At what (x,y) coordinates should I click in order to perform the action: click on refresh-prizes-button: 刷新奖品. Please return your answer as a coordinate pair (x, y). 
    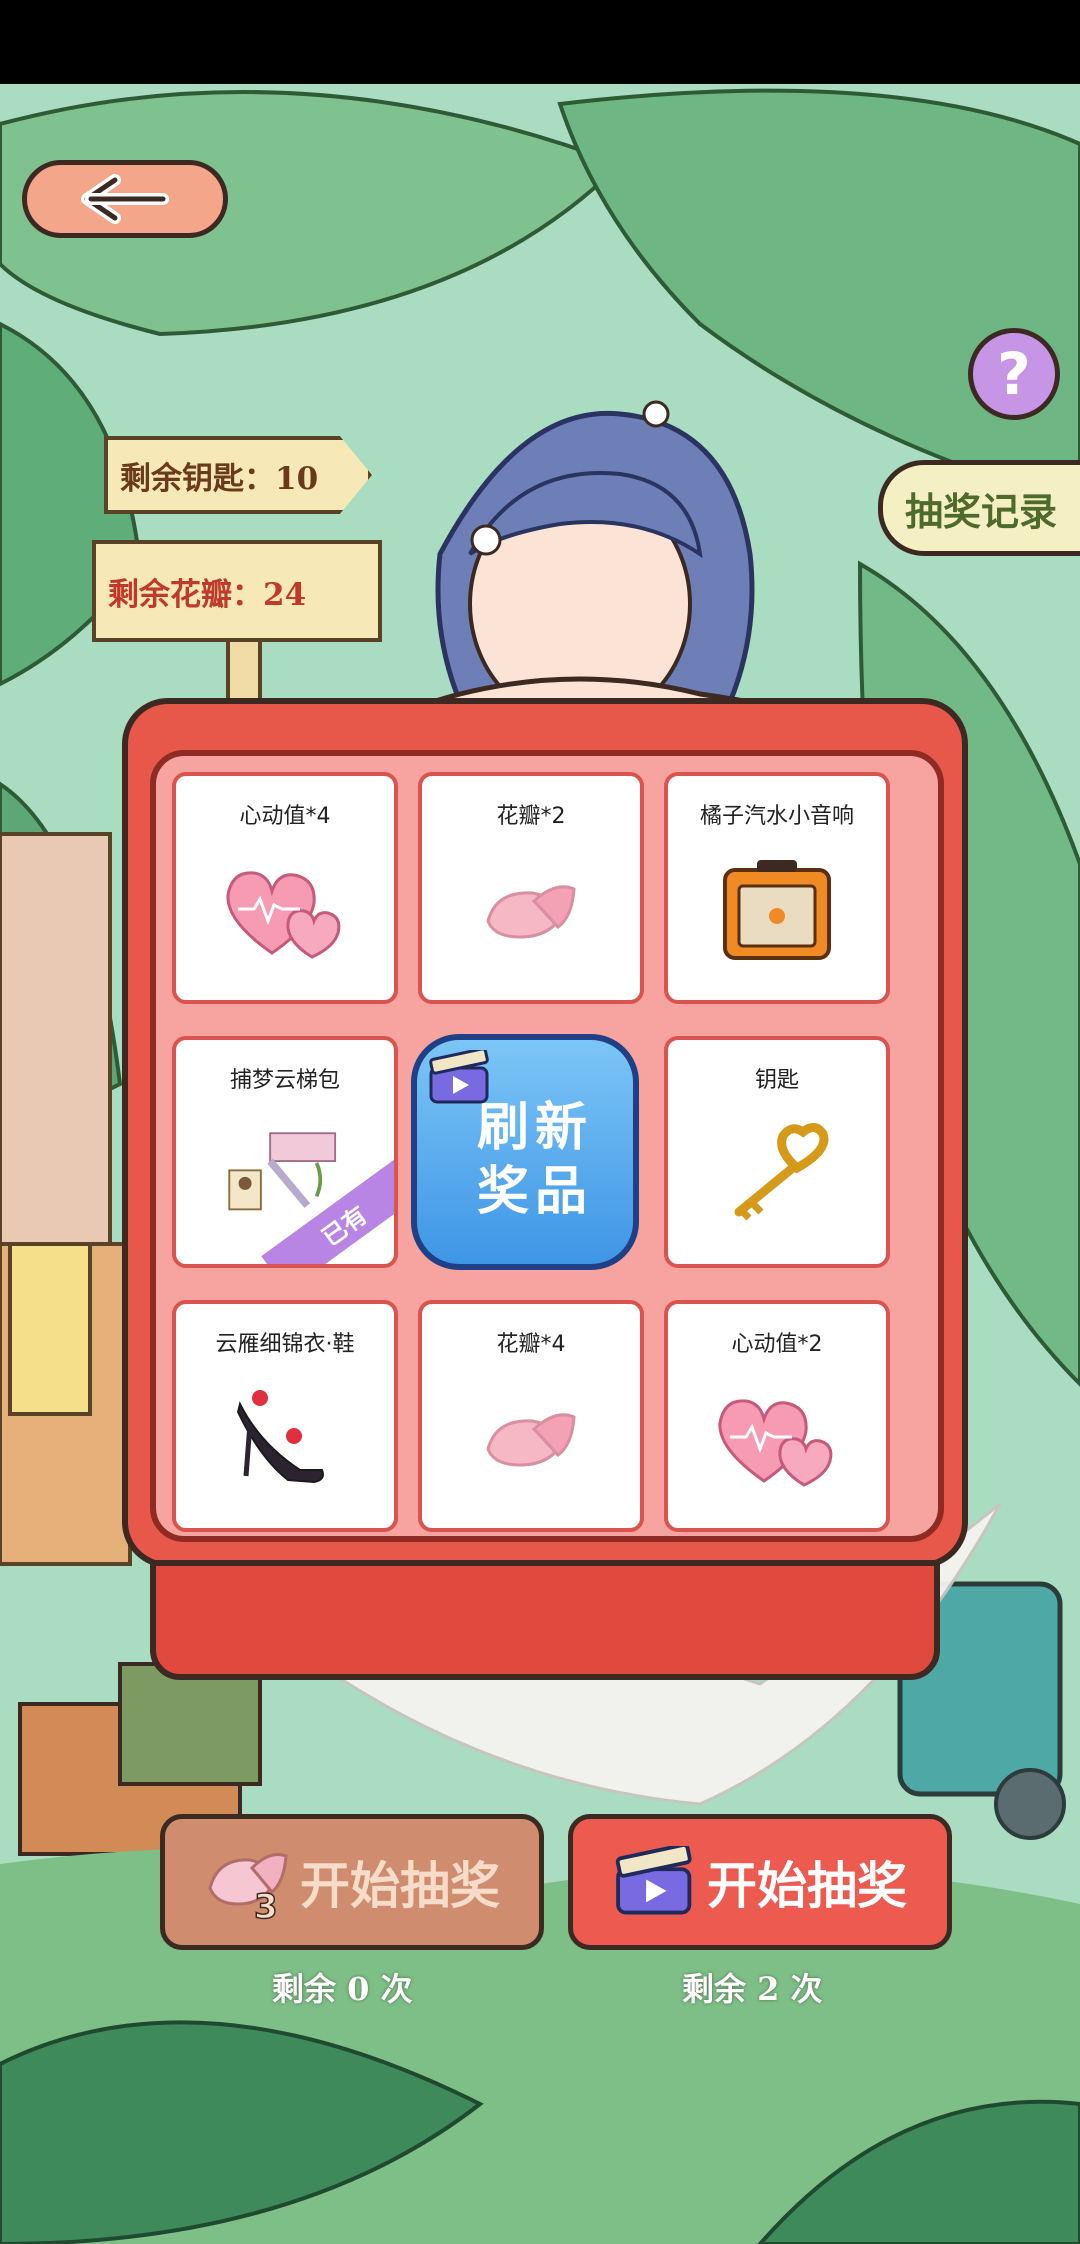
    Looking at the image, I should click on (525, 1152).